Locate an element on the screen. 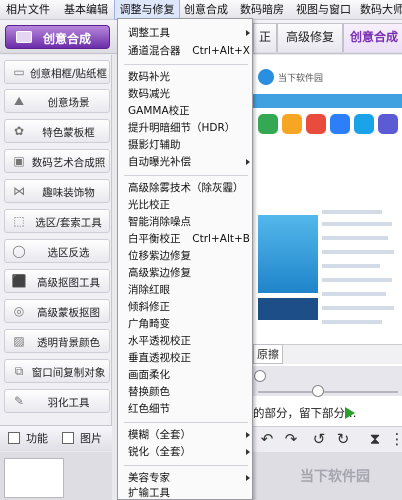  tab-images: 图片 is located at coordinates (82, 439).